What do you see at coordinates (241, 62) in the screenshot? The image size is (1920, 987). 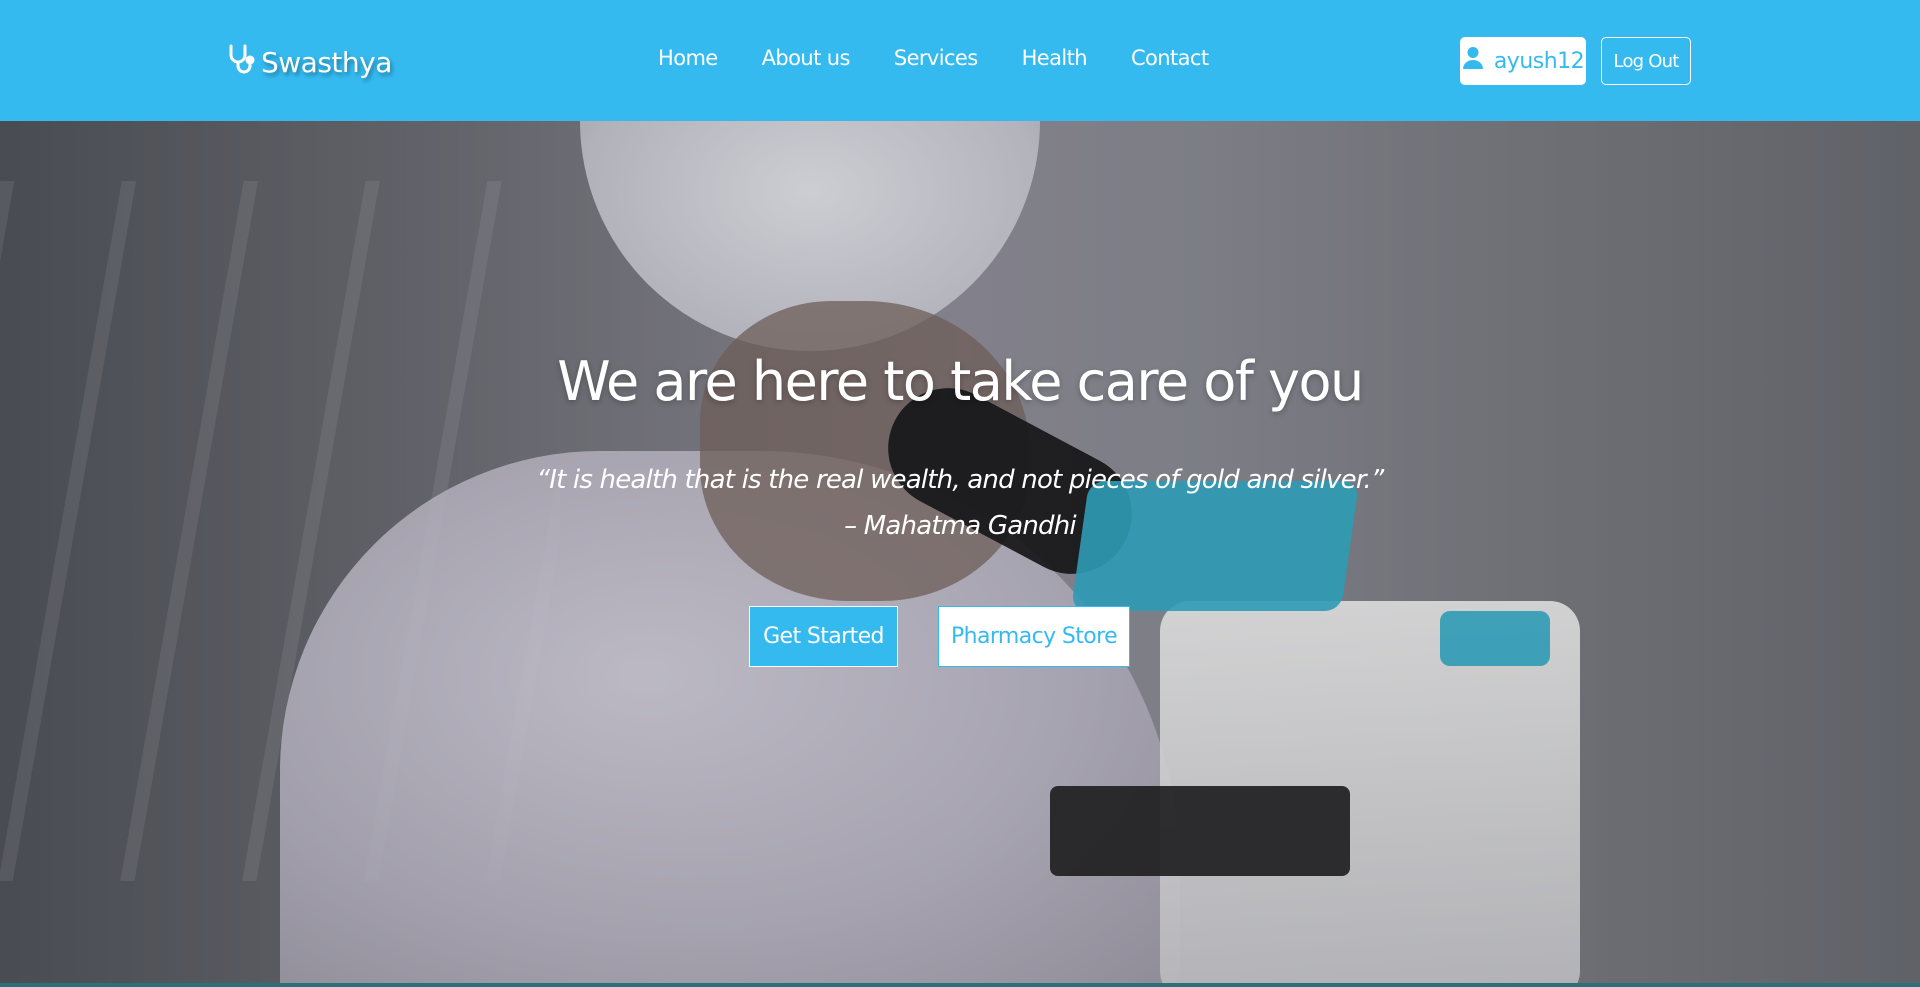 I see `stethoscope-icon` at bounding box center [241, 62].